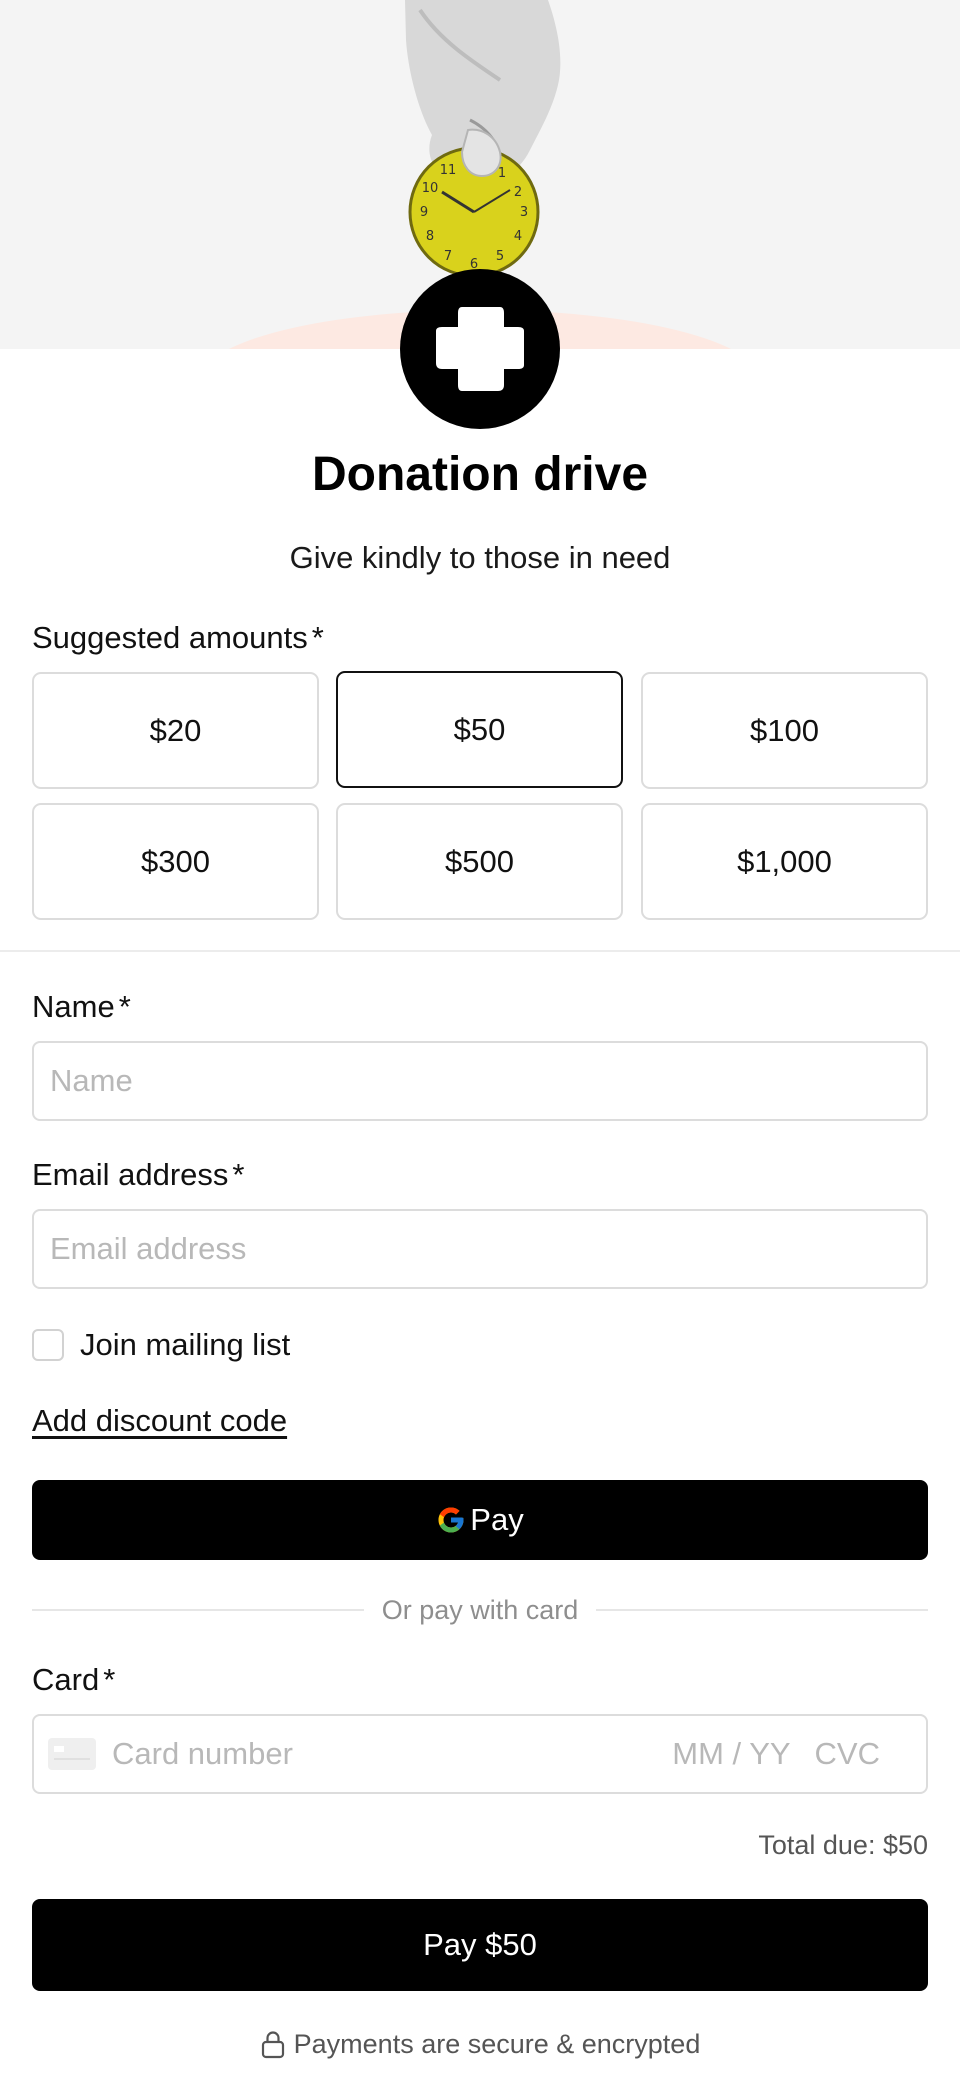  I want to click on email-label: Email address *, so click(138, 1175).